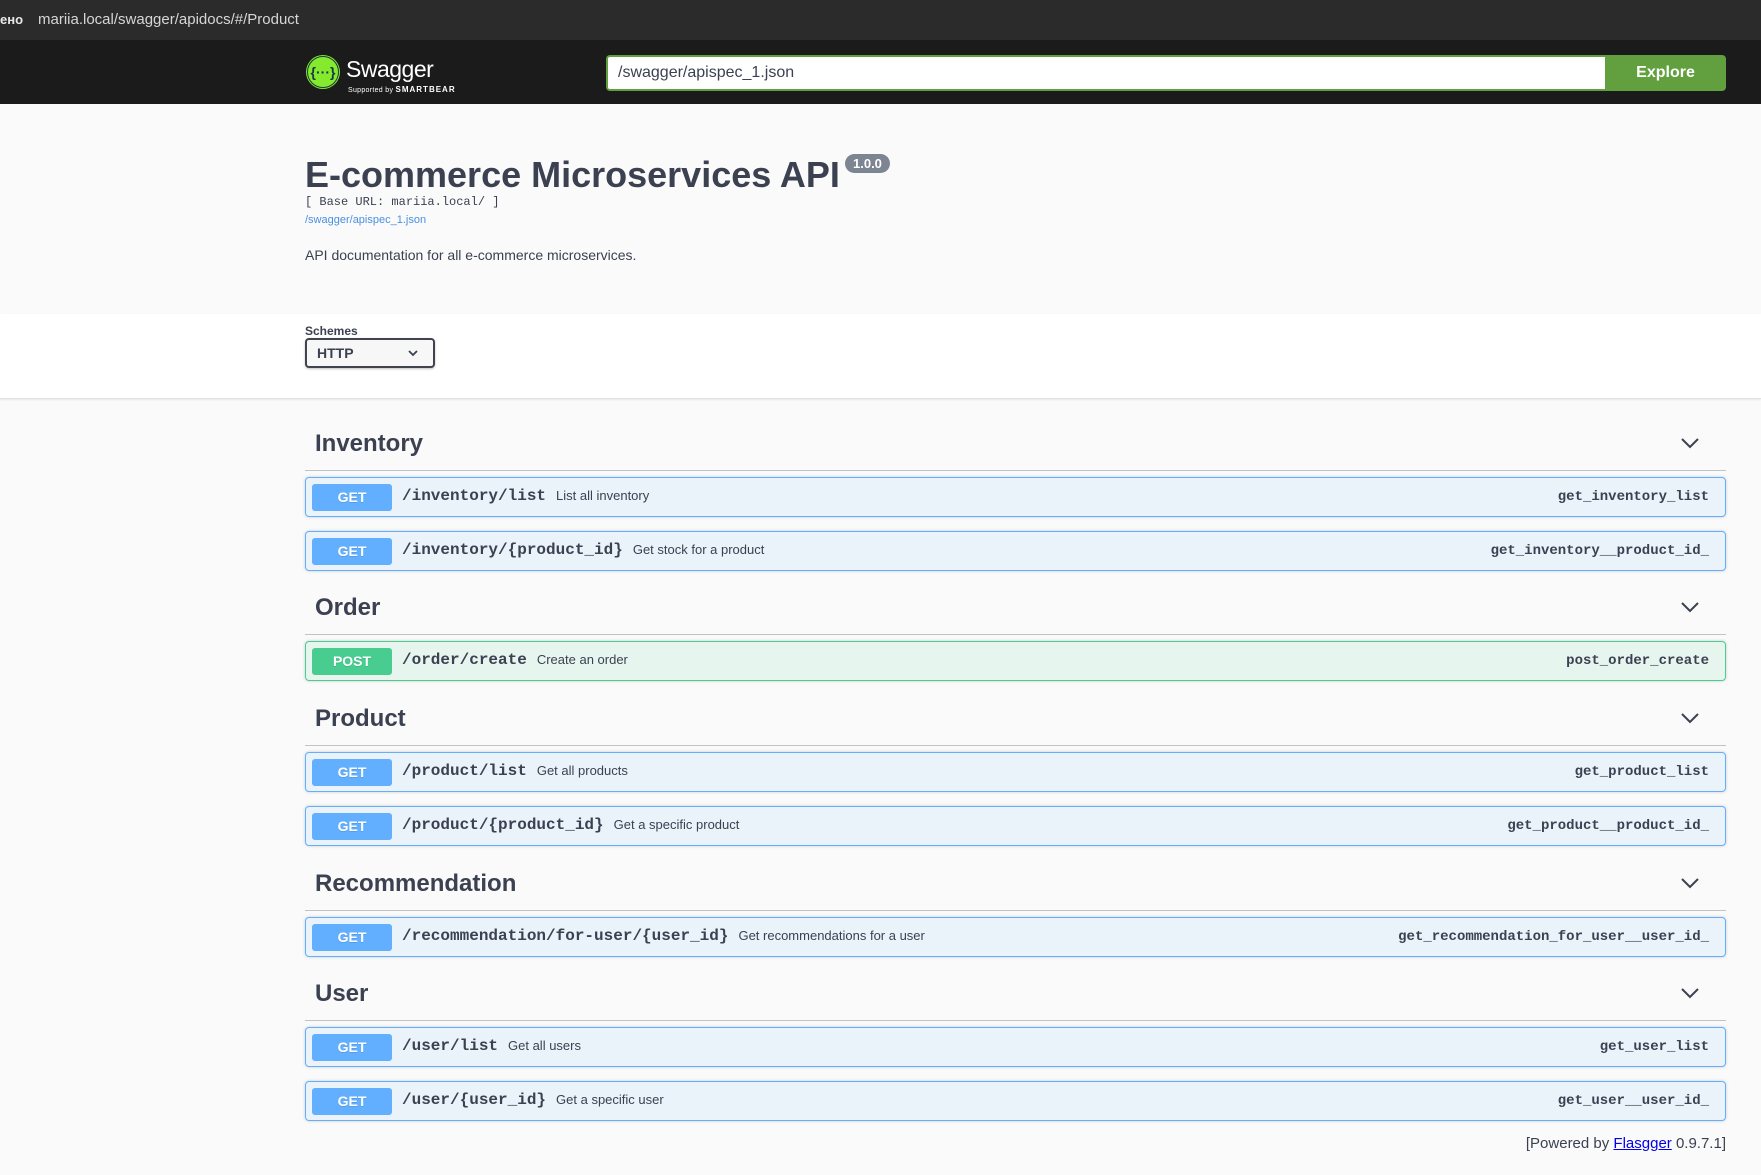 Image resolution: width=1761 pixels, height=1175 pixels. What do you see at coordinates (1633, 1101) in the screenshot?
I see `operation-id: get_user__user_id_` at bounding box center [1633, 1101].